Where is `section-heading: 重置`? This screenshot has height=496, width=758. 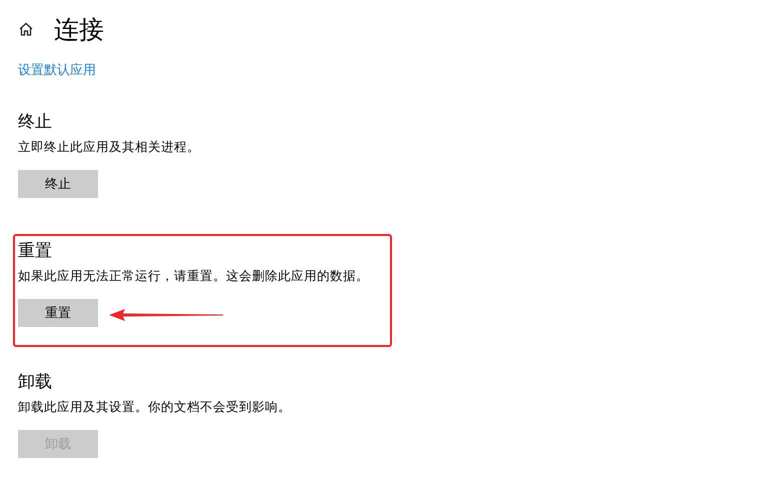 section-heading: 重置 is located at coordinates (35, 251).